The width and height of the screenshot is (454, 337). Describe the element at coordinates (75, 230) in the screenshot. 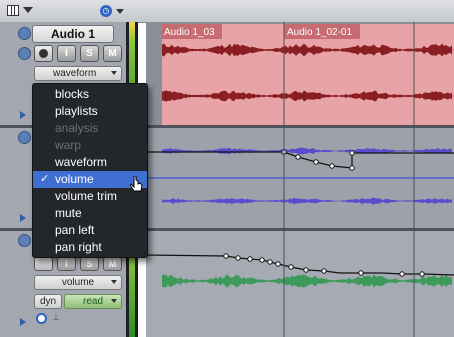

I see `menu-item-label: pan left` at that location.